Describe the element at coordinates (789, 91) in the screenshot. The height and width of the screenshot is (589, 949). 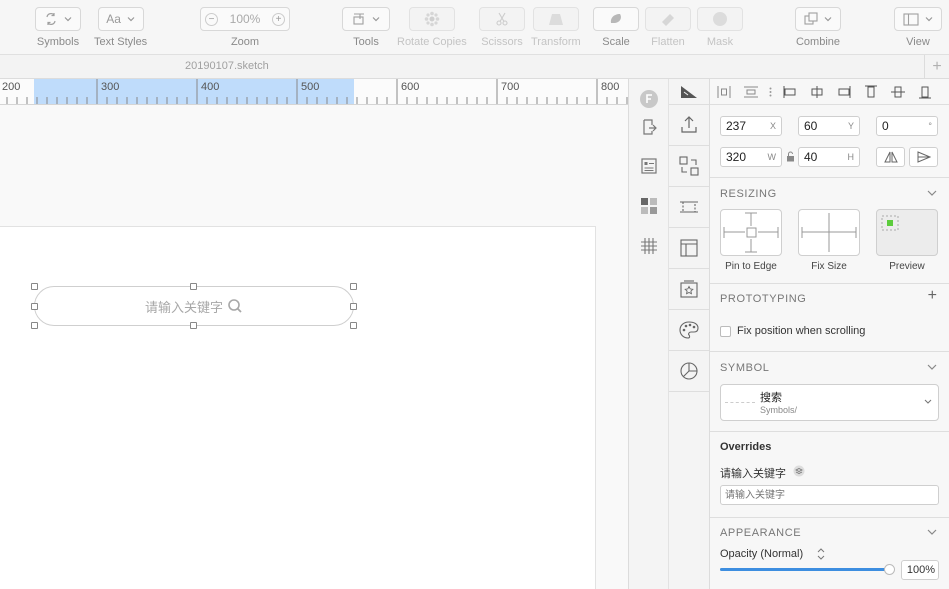
I see `align-left-button` at that location.